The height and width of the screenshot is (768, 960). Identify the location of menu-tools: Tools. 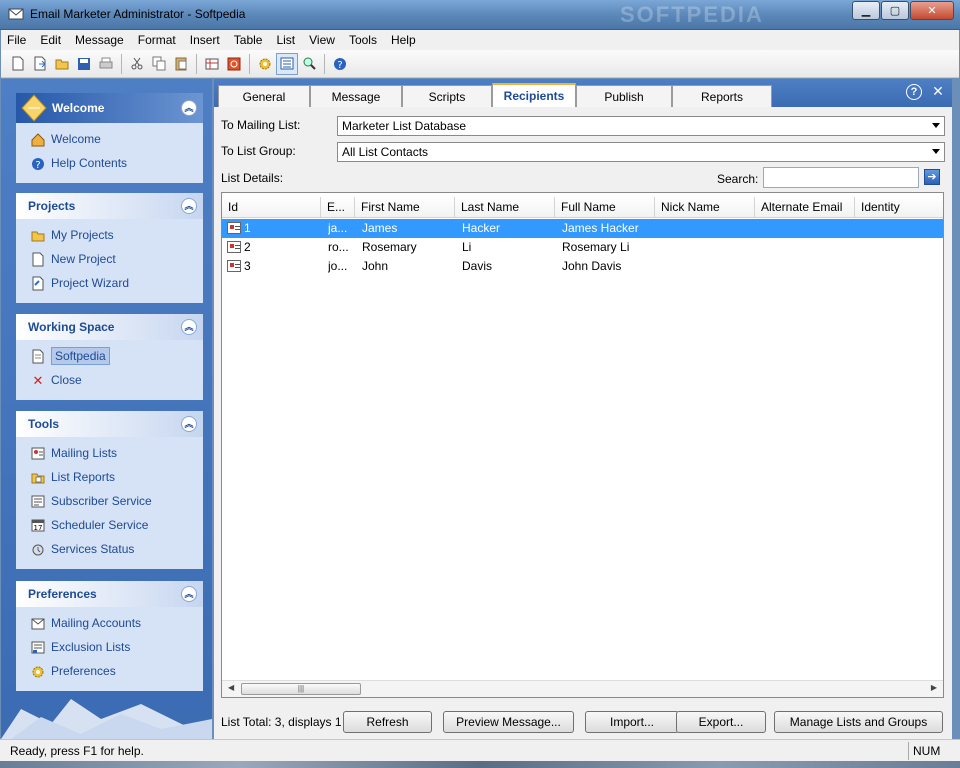
(363, 40).